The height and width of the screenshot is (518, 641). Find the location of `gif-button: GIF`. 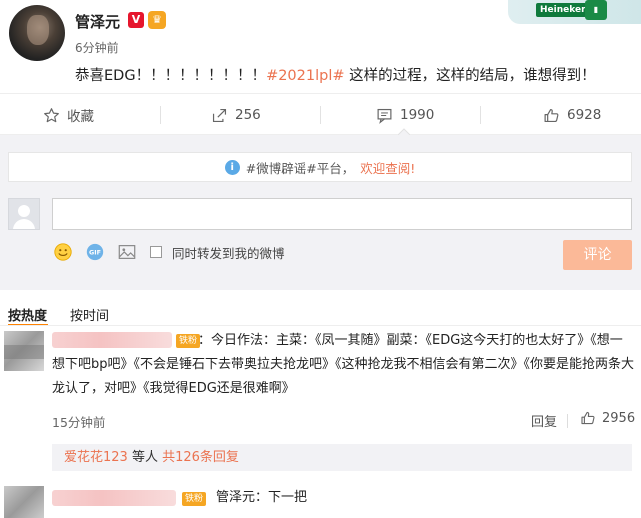

gif-button: GIF is located at coordinates (95, 252).